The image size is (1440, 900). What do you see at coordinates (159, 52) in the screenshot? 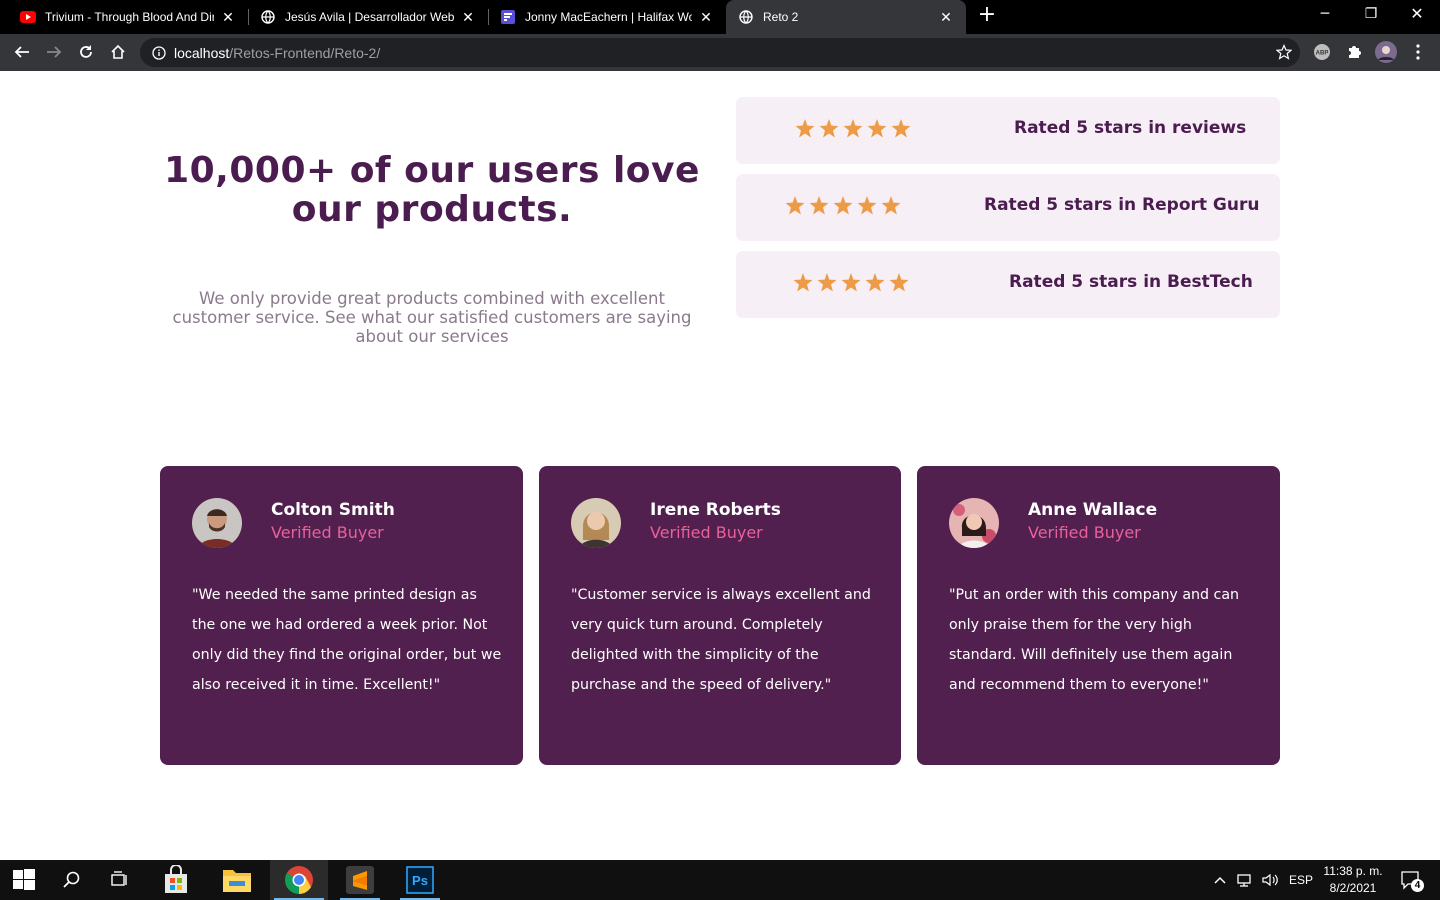
I see `site-info-icon` at bounding box center [159, 52].